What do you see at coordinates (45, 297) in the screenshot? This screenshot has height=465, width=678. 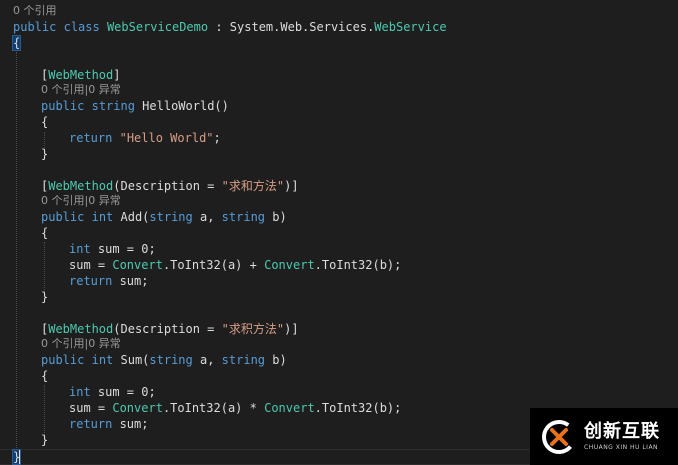 I see `method2-close-brace: }` at bounding box center [45, 297].